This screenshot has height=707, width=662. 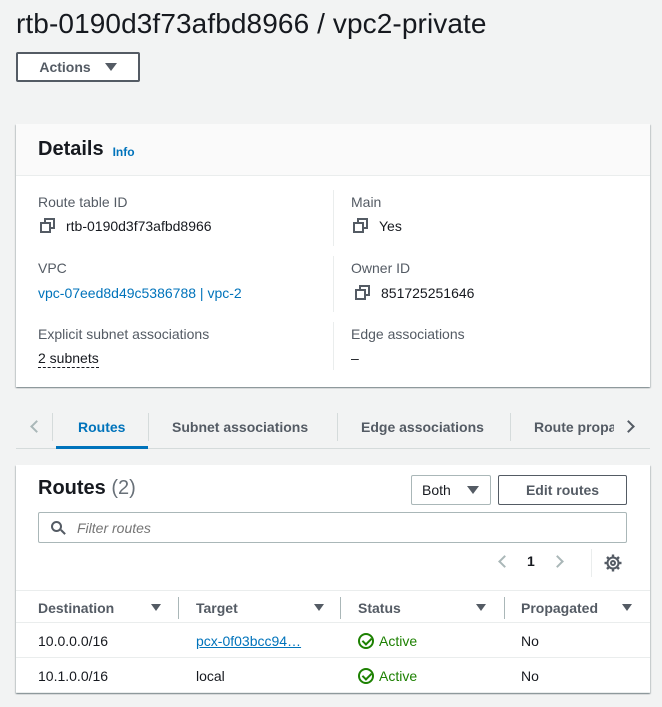 What do you see at coordinates (355, 358) in the screenshot?
I see `edge-assoc-value: –` at bounding box center [355, 358].